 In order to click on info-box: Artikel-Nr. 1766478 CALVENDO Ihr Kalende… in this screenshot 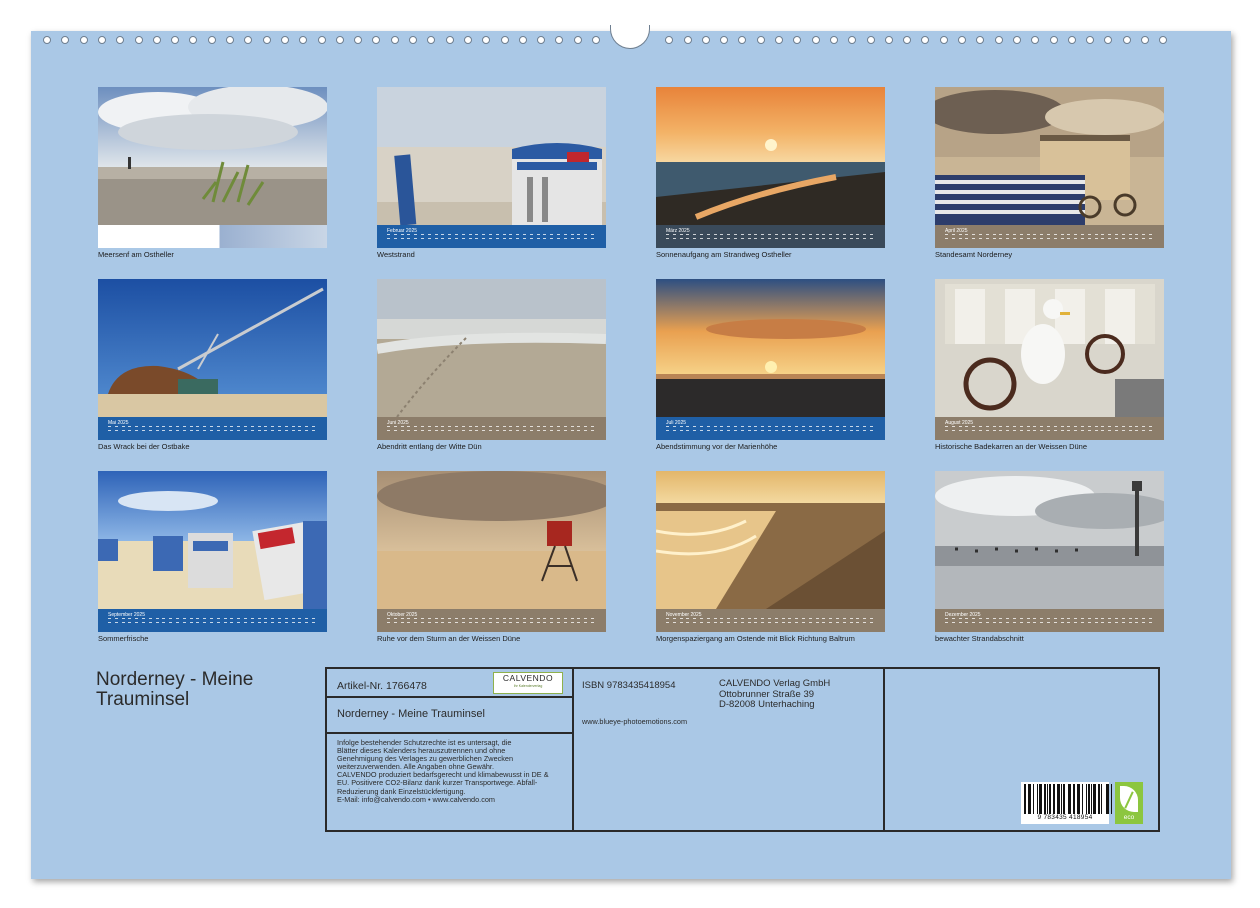, I will do `click(742, 749)`.